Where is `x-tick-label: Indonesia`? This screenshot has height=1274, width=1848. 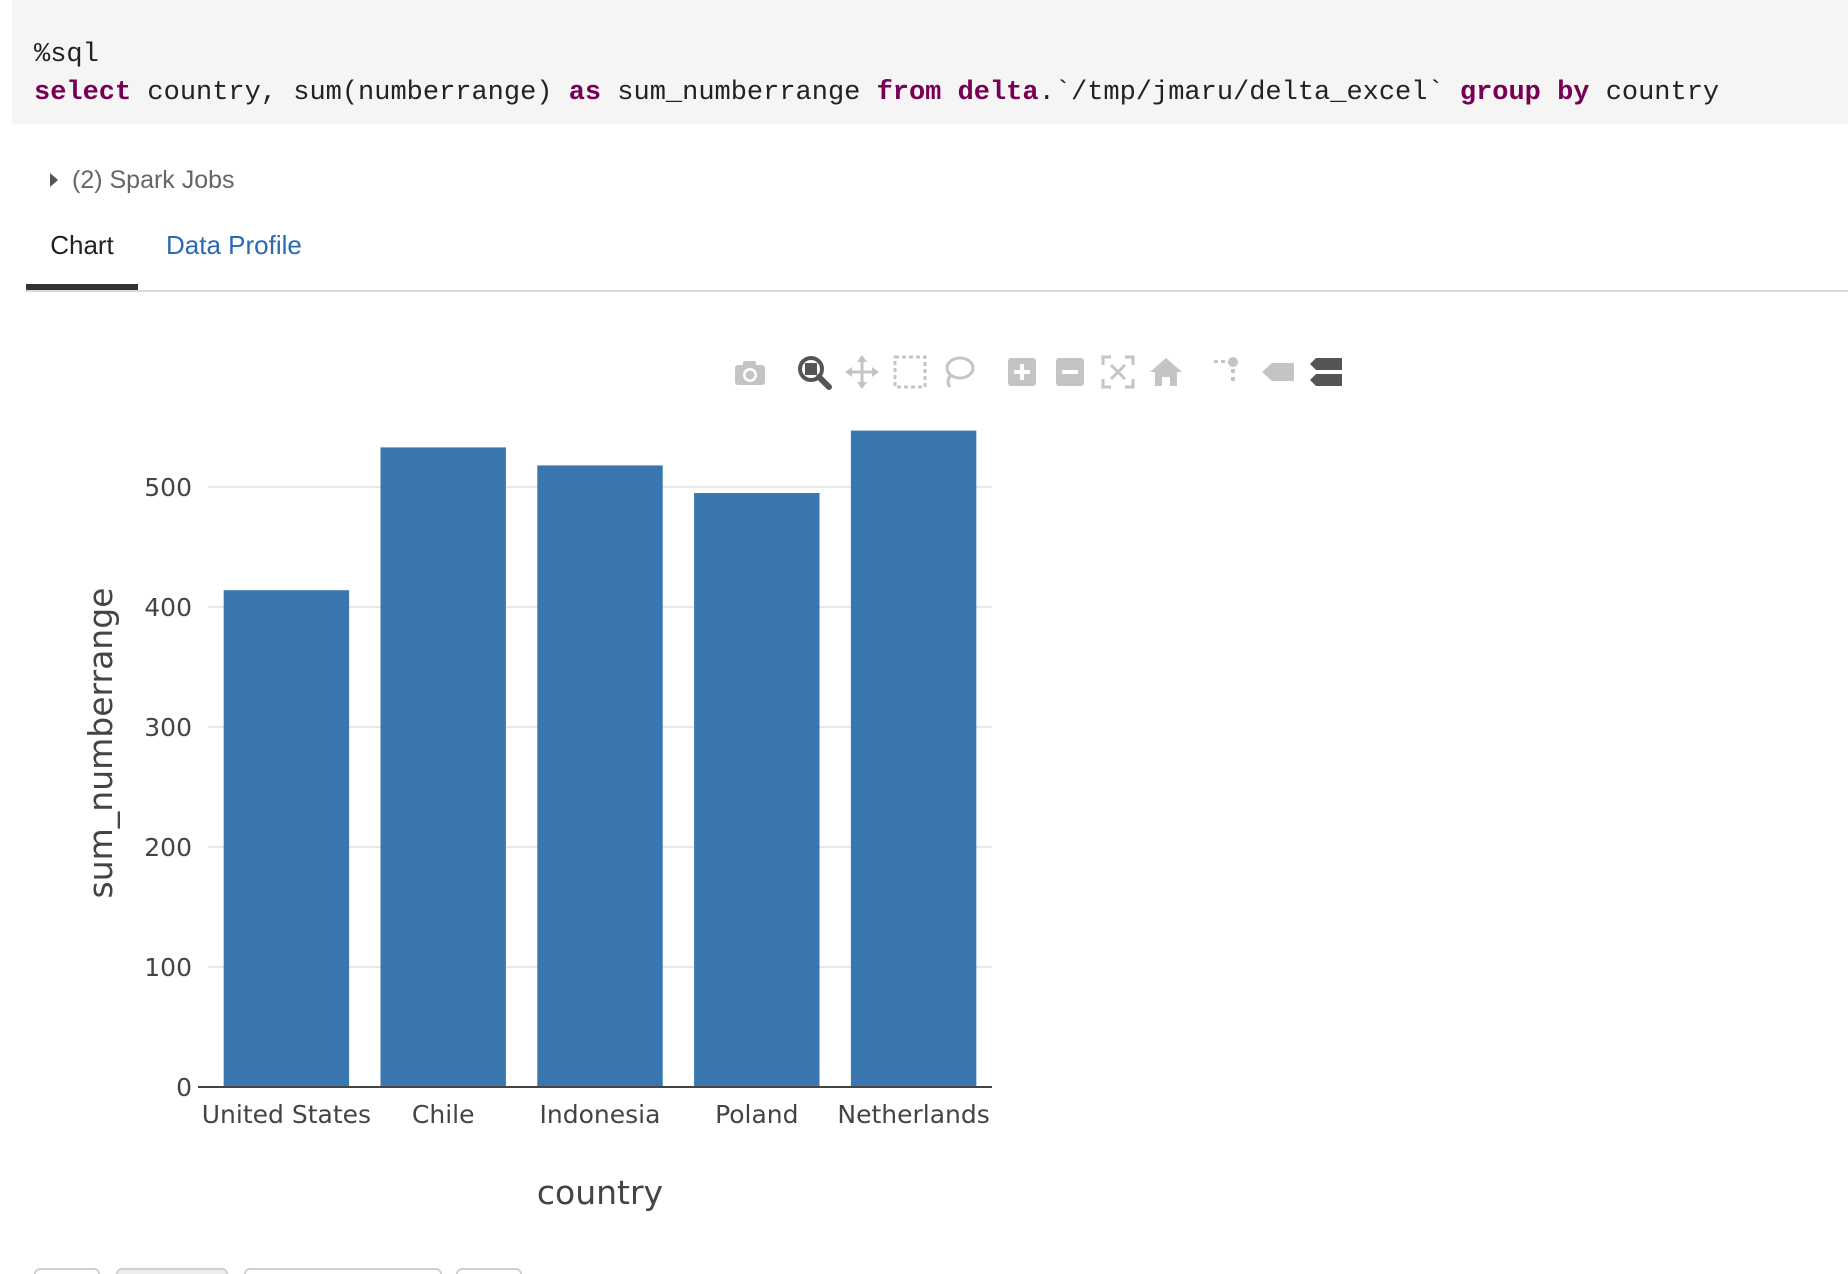
x-tick-label: Indonesia is located at coordinates (600, 1114).